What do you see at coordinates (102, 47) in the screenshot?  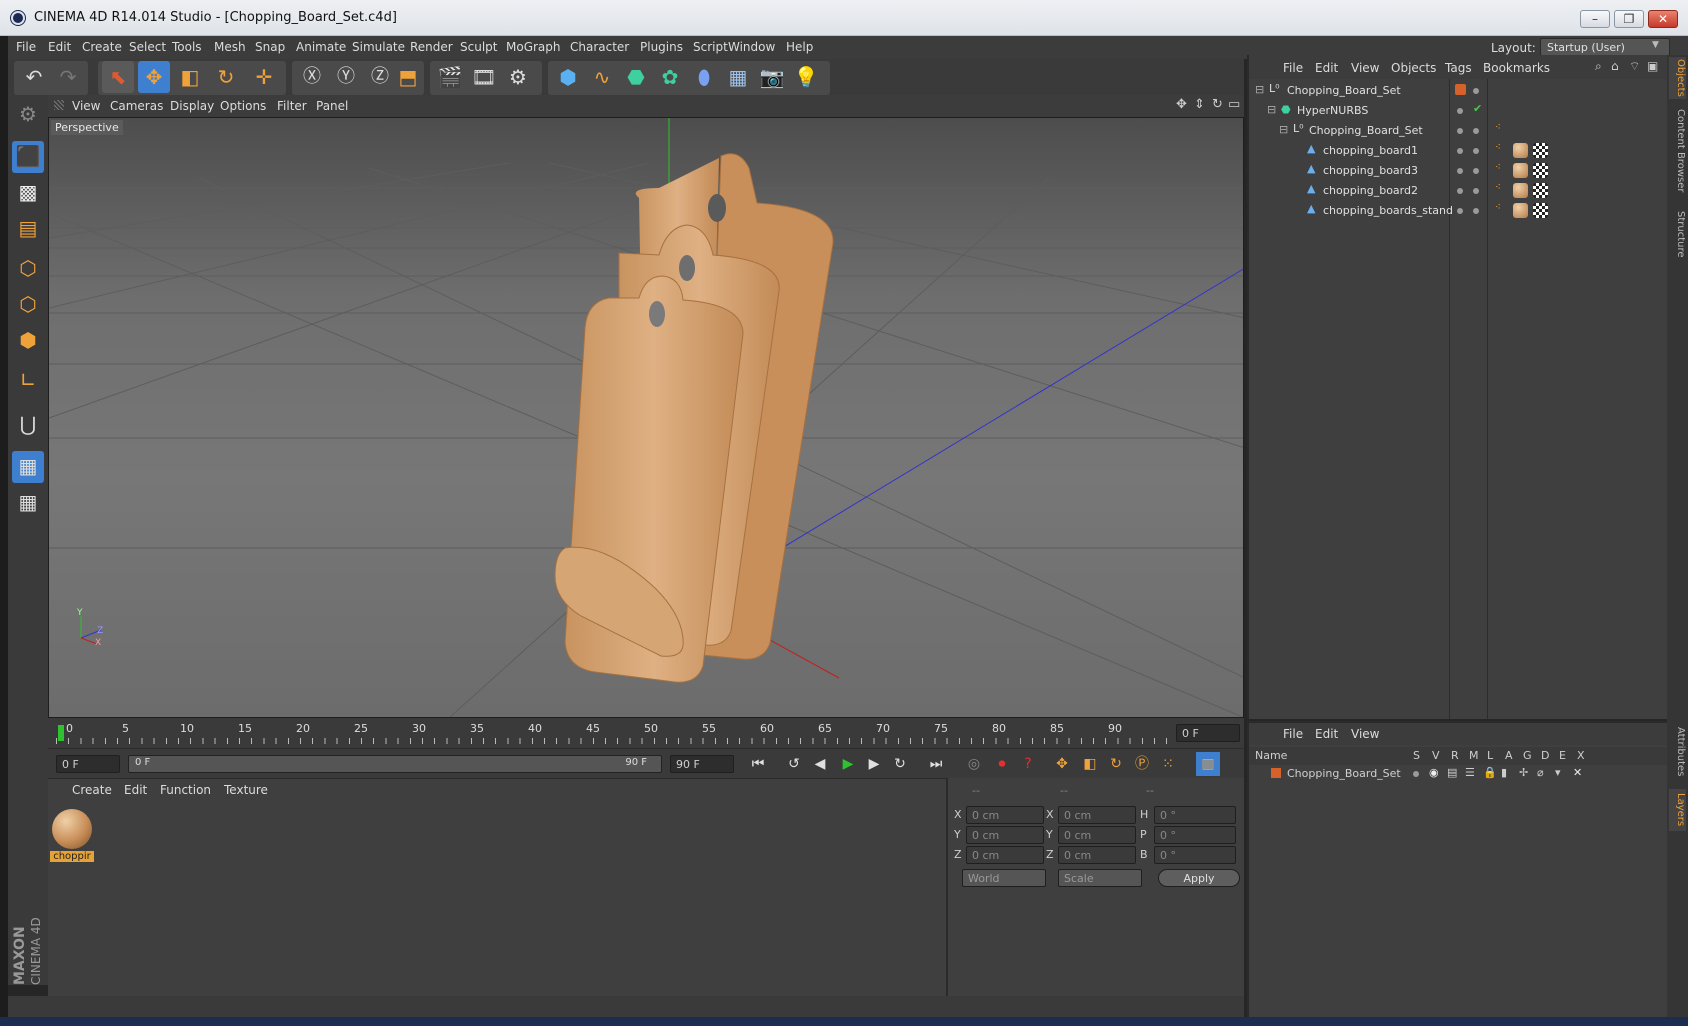 I see `menu-create: Create` at bounding box center [102, 47].